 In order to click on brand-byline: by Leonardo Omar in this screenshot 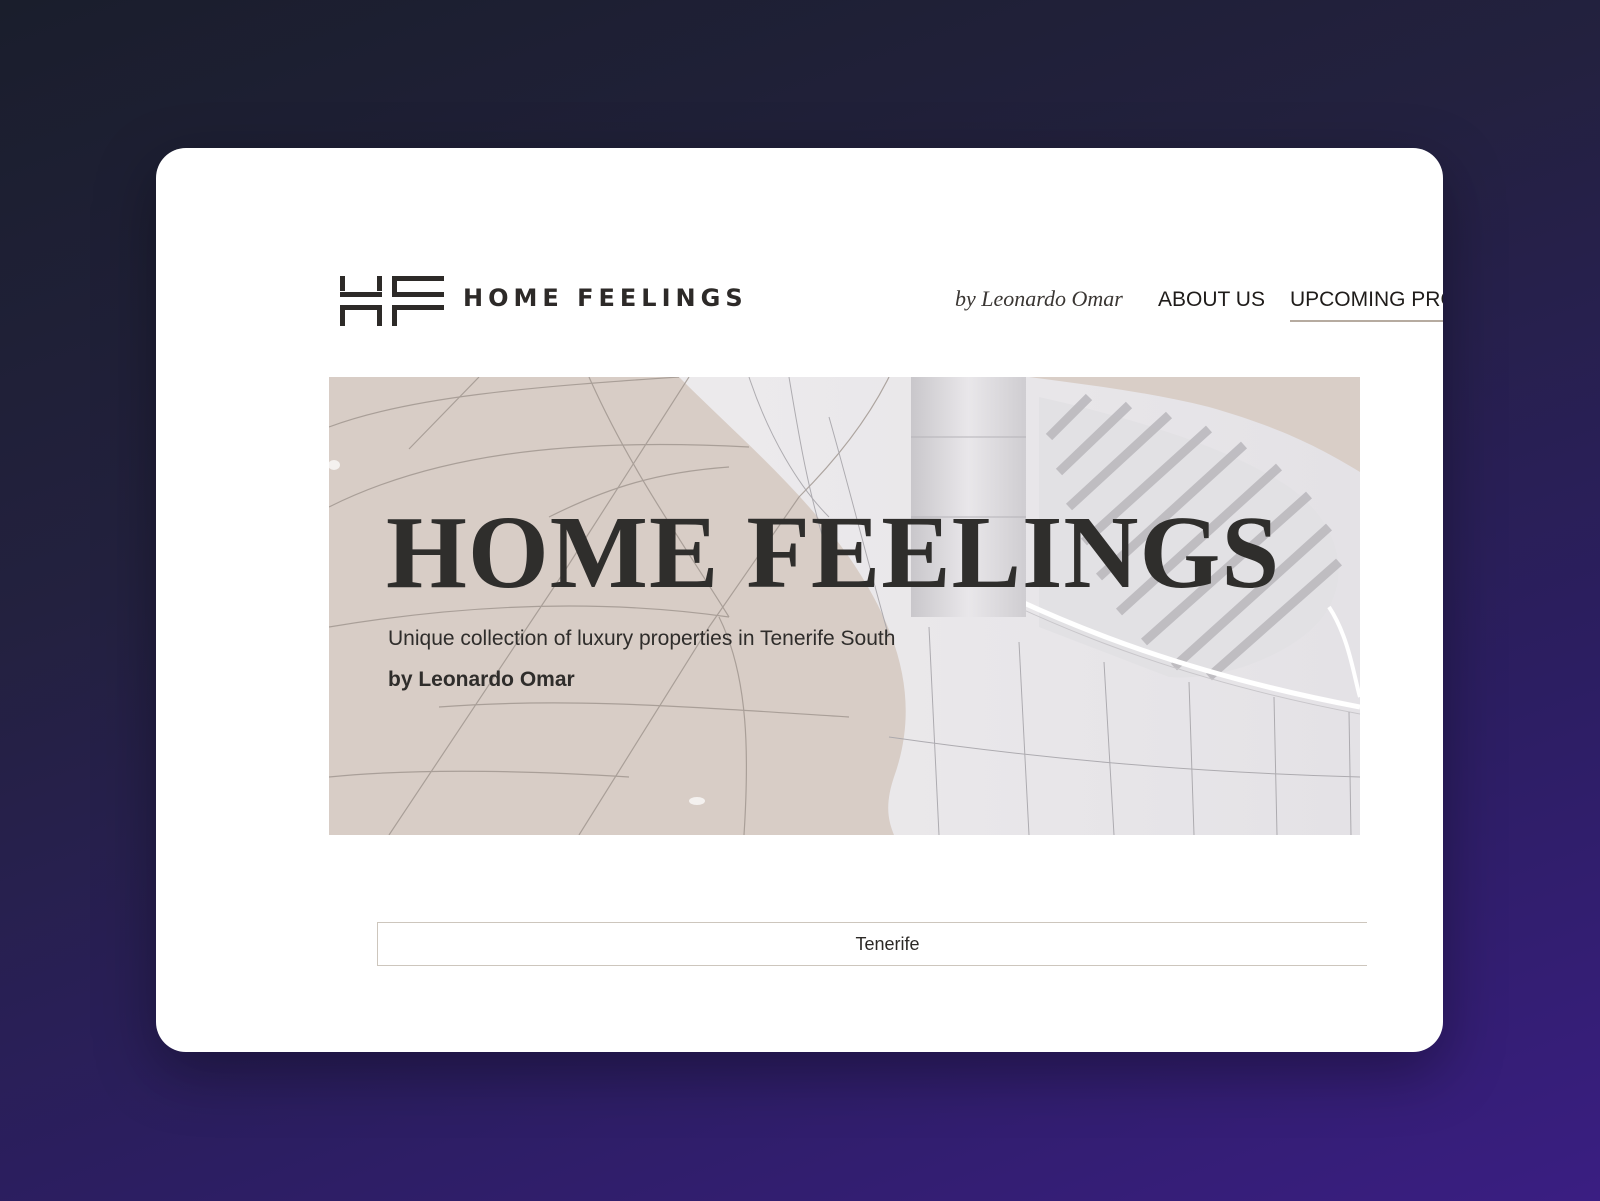, I will do `click(1039, 298)`.